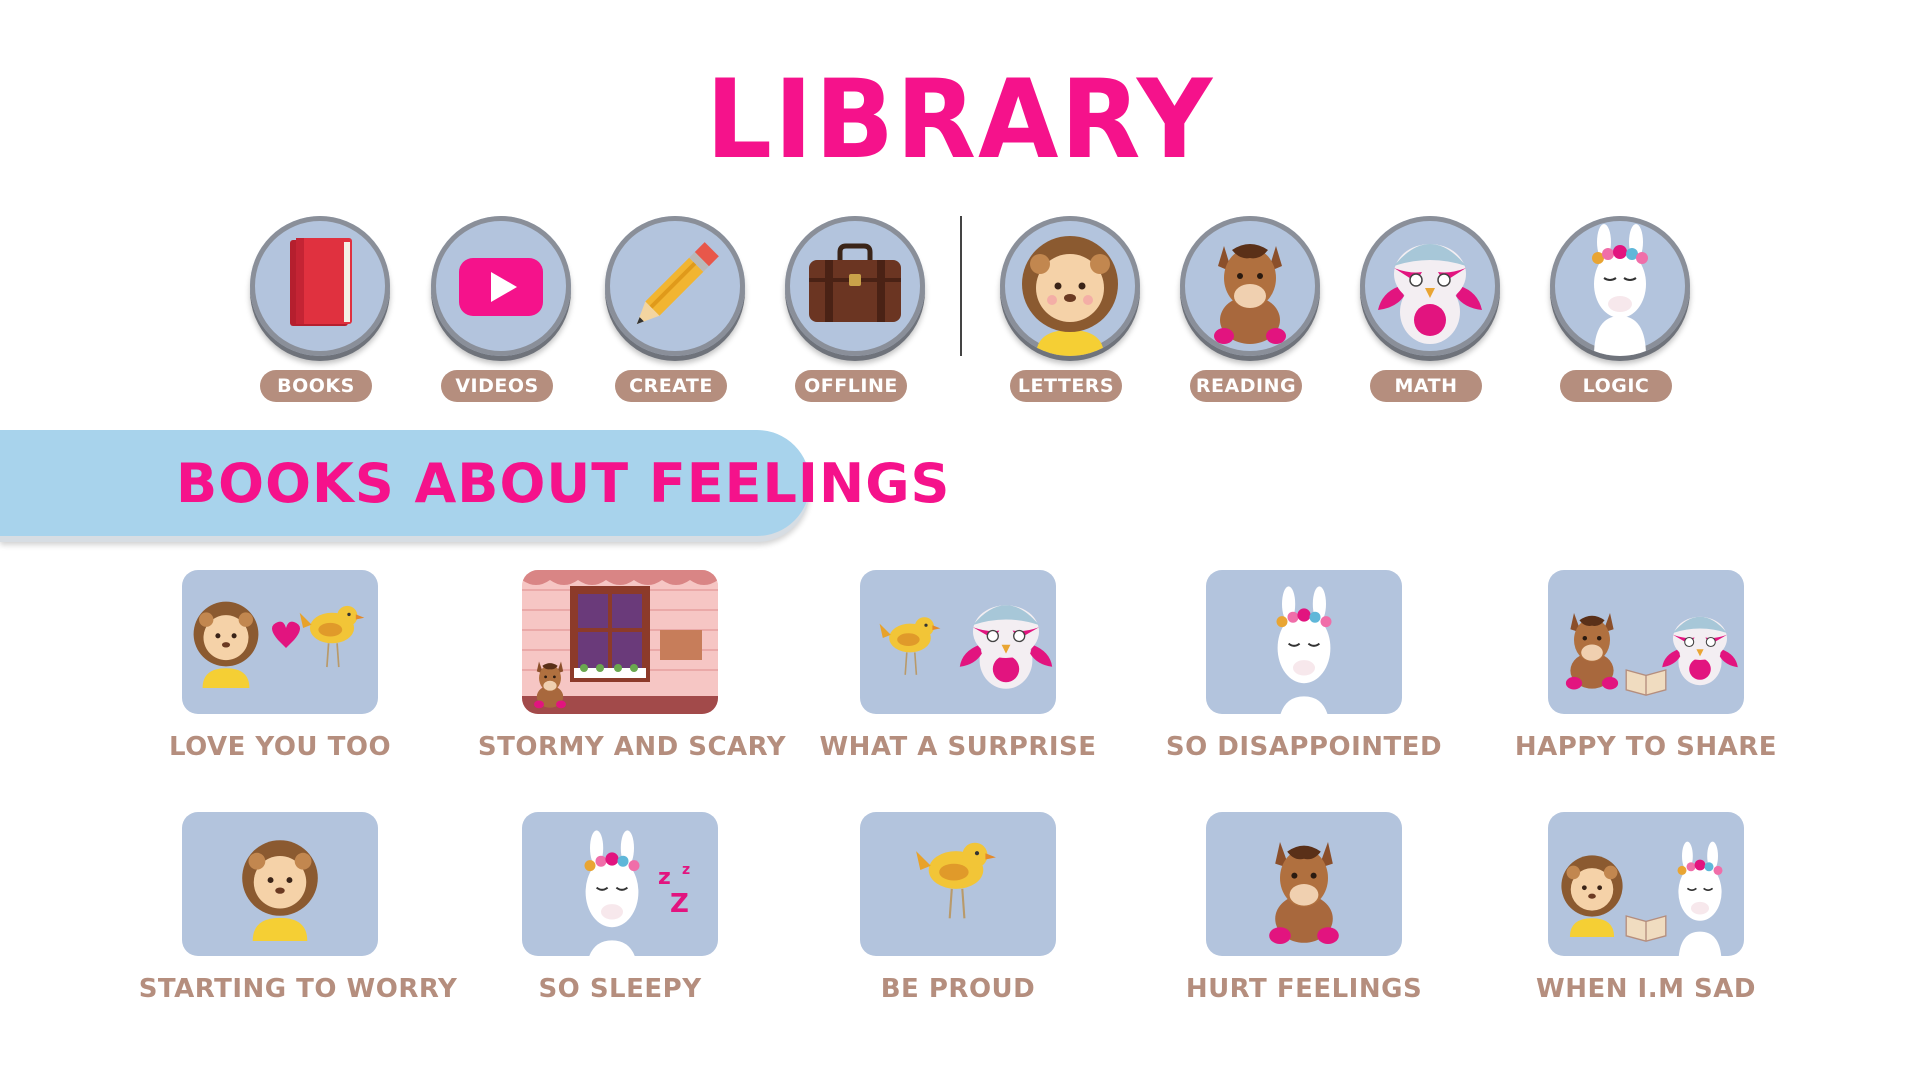 This screenshot has height=1080, width=1920. I want to click on book-item: HAPPY TO SHARE, so click(1646, 680).